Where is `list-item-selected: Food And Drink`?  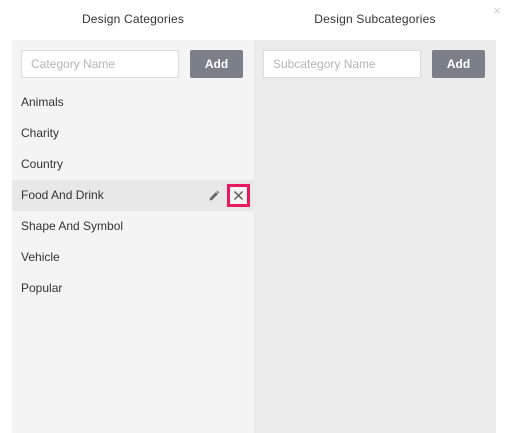
list-item-selected: Food And Drink is located at coordinates (133, 195).